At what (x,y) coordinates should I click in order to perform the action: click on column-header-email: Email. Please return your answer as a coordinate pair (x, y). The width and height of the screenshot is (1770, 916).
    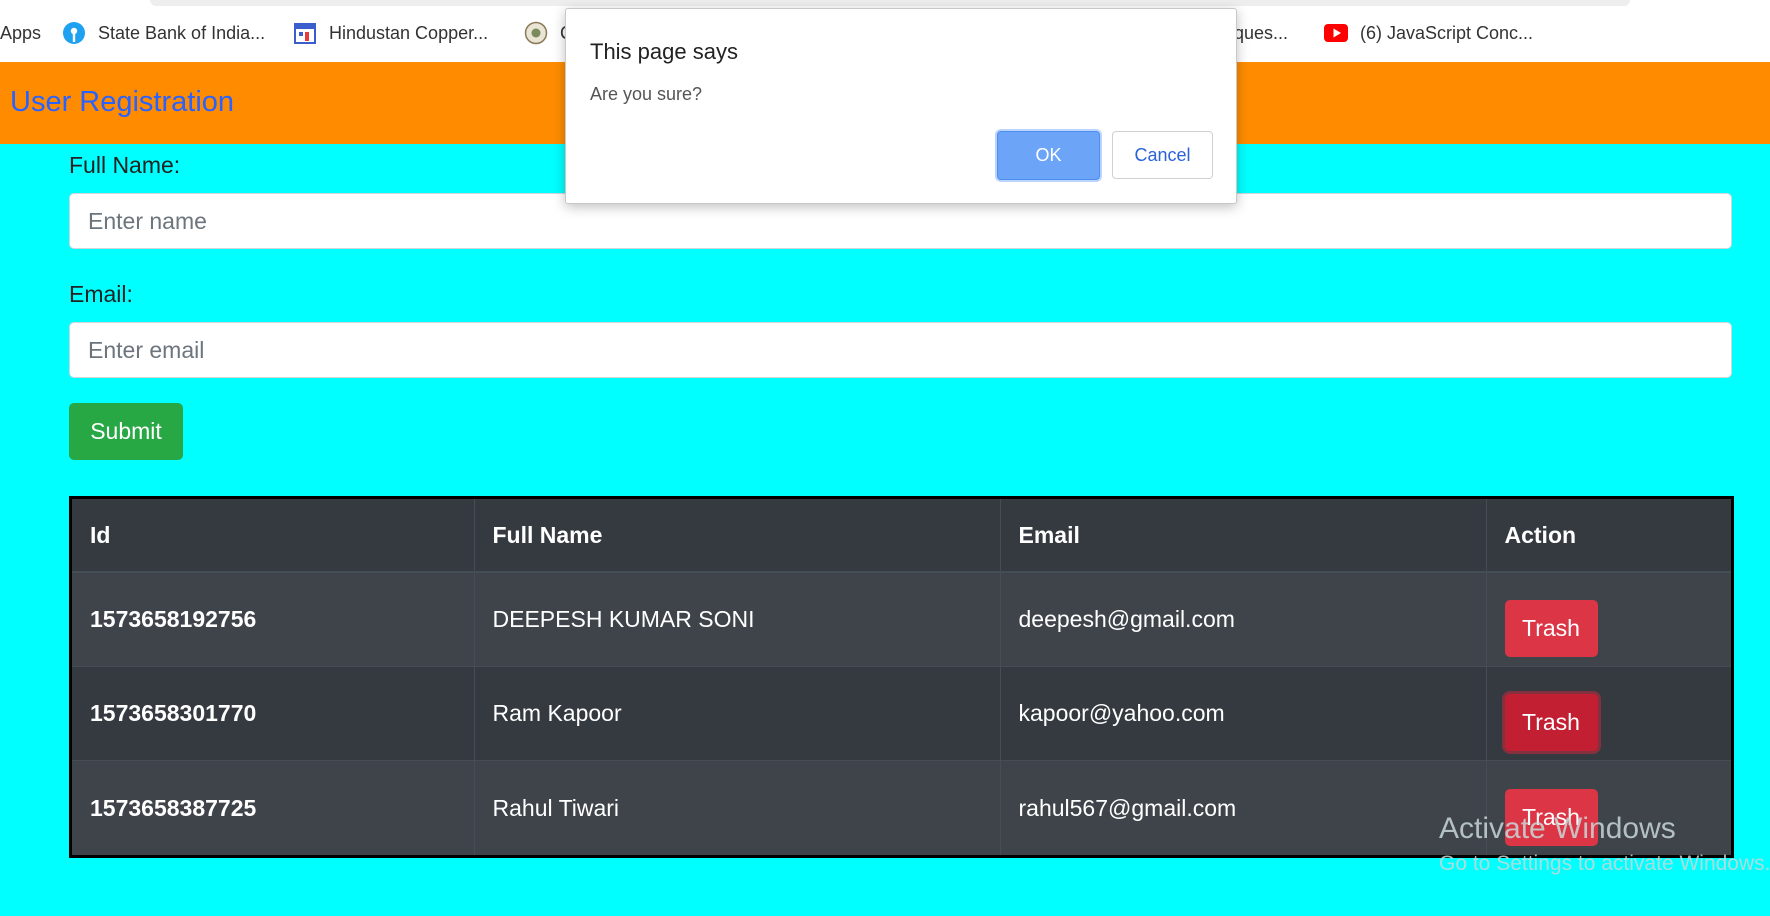
    Looking at the image, I should click on (1243, 536).